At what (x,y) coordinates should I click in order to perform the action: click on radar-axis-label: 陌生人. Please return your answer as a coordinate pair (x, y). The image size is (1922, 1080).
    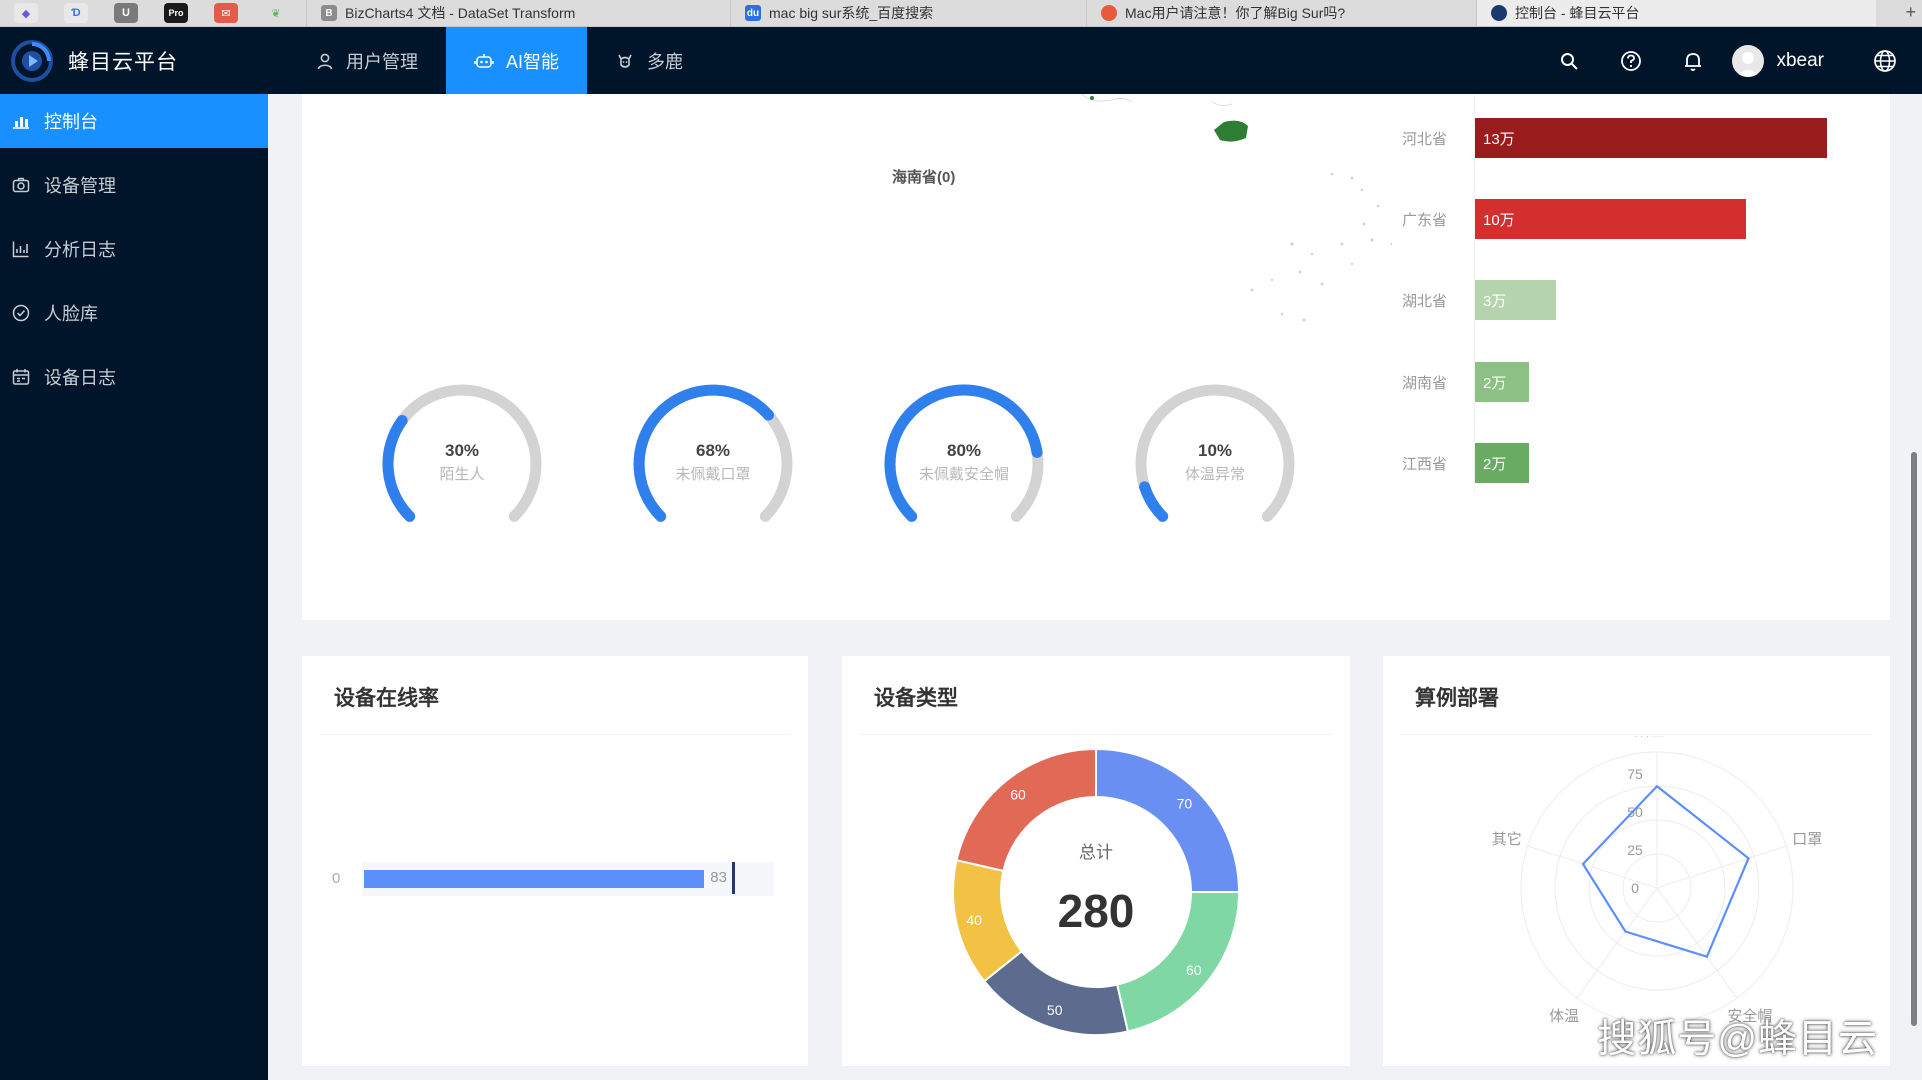
    Looking at the image, I should click on (1656, 737).